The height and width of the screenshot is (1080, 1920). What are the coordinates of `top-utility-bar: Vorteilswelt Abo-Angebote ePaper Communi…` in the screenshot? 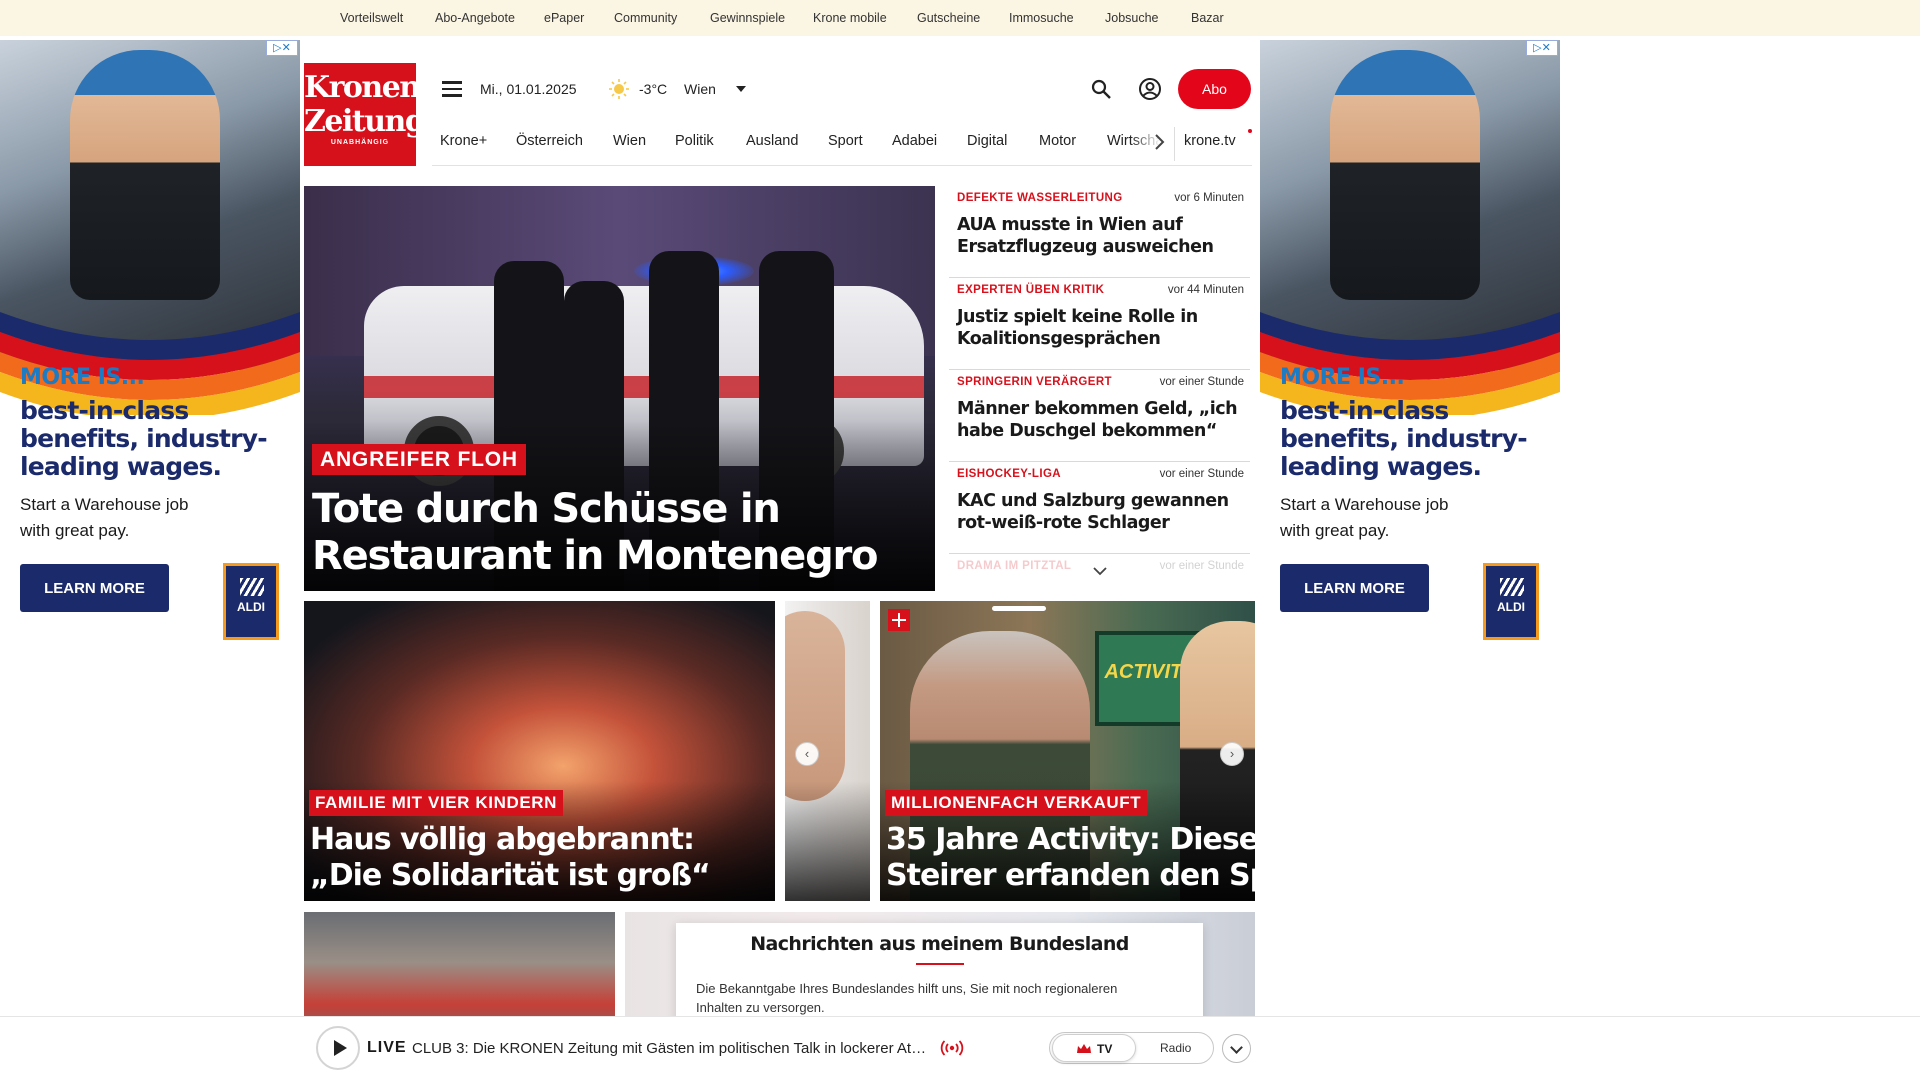 It's located at (960, 18).